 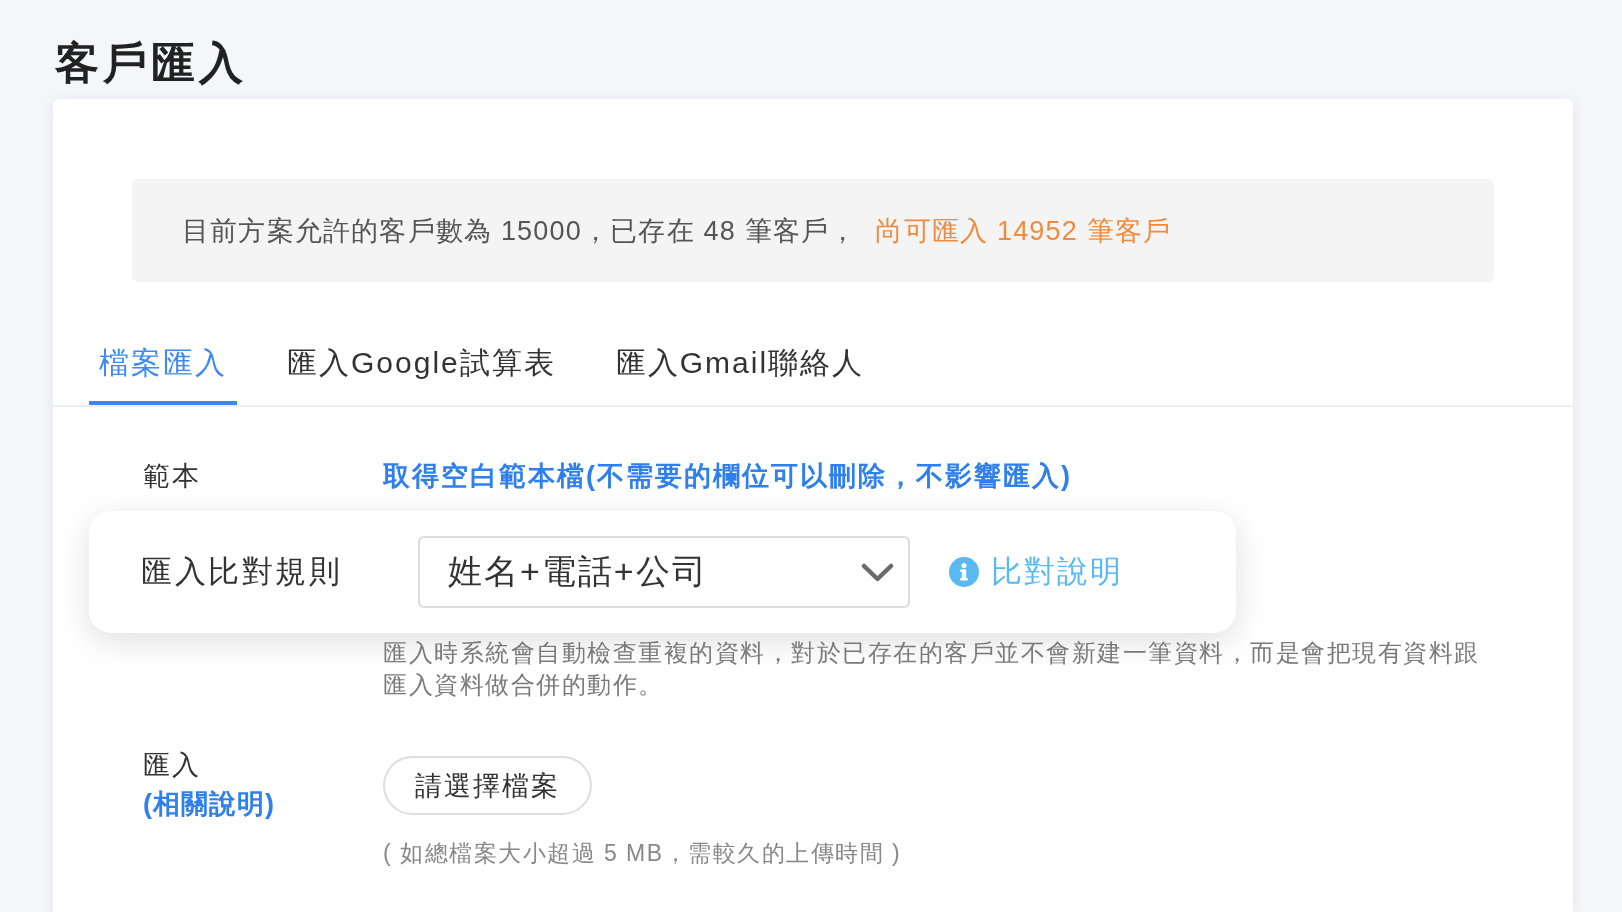 What do you see at coordinates (740, 366) in the screenshot?
I see `tab: 匯入Gmail聯絡人` at bounding box center [740, 366].